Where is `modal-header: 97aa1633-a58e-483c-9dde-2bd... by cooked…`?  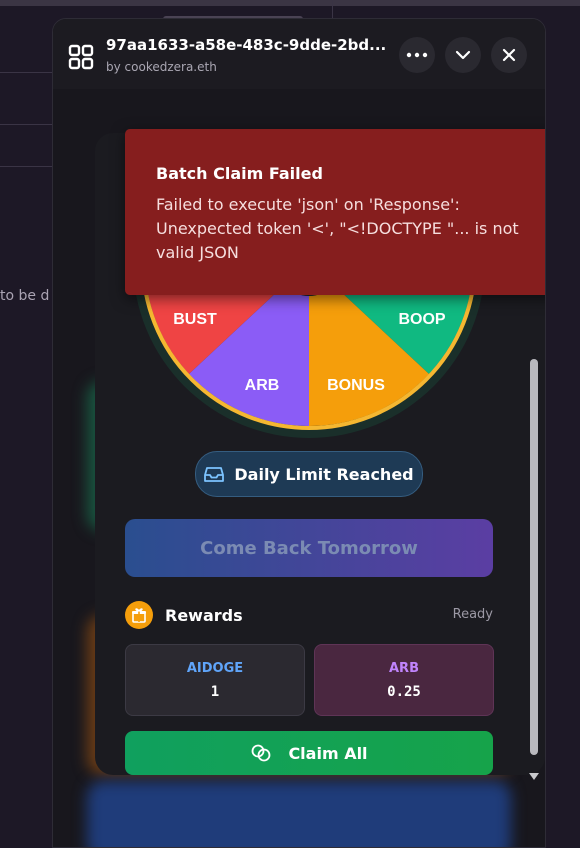 modal-header: 97aa1633-a58e-483c-9dde-2bd... by cooked… is located at coordinates (299, 54).